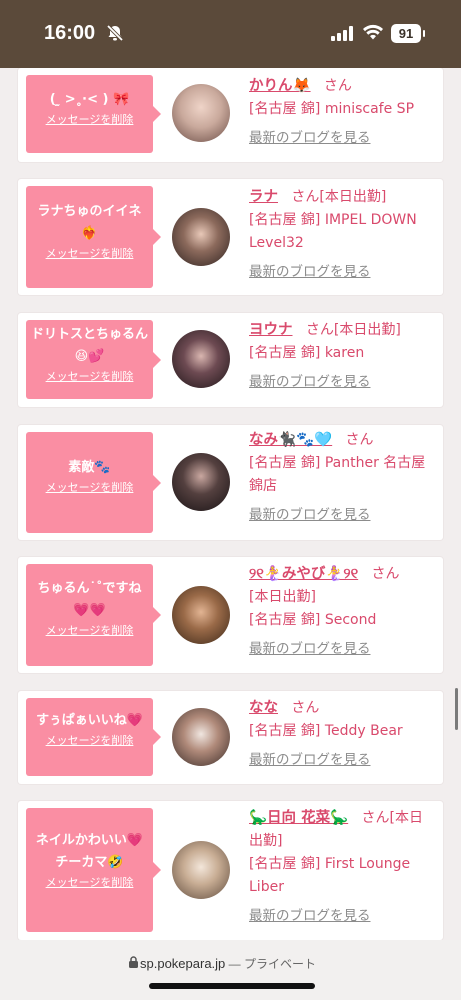 The height and width of the screenshot is (1000, 461). What do you see at coordinates (330, 864) in the screenshot?
I see `shop-line: [名古屋 錦] First Lounge` at bounding box center [330, 864].